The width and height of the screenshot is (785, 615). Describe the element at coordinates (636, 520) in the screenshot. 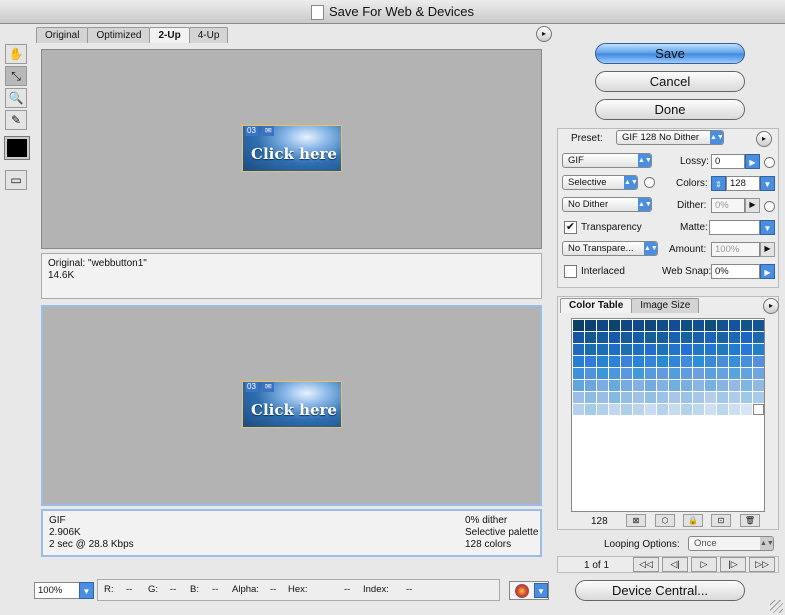

I see `web-shift-icon: ⊠` at that location.